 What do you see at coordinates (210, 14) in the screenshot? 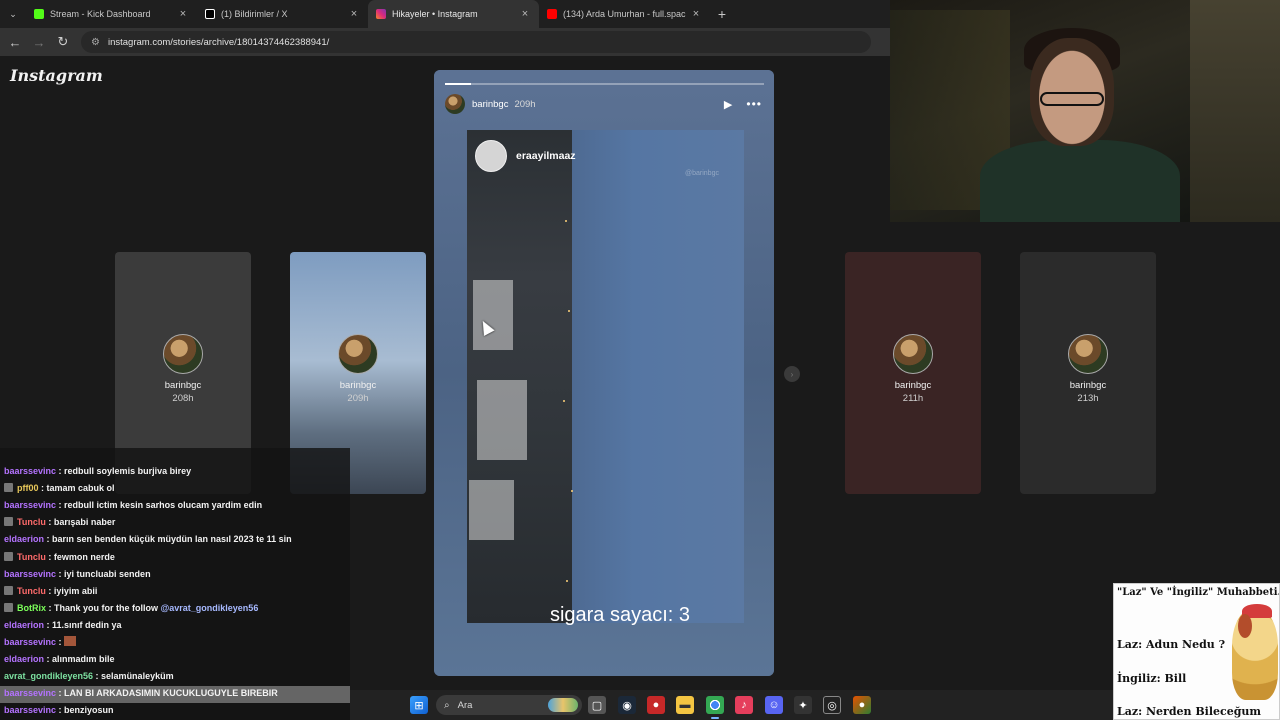
I see `x-favicon-icon` at bounding box center [210, 14].